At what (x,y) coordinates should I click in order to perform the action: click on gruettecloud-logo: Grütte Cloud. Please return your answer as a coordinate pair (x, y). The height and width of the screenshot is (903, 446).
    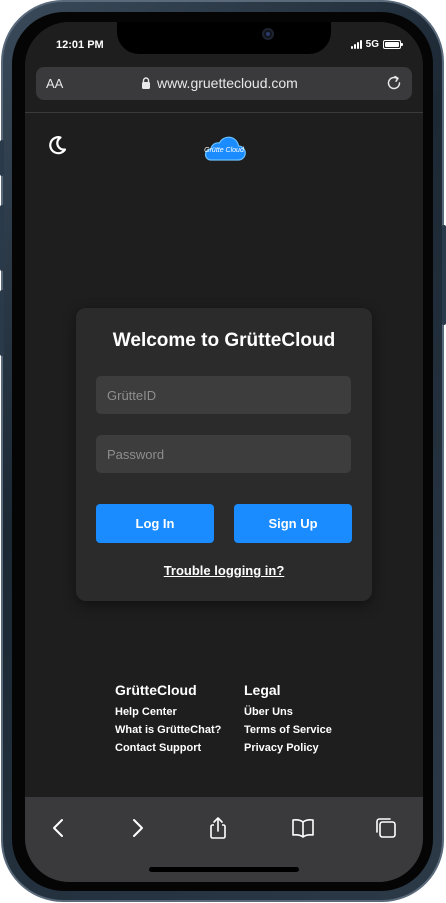
    Looking at the image, I should click on (224, 148).